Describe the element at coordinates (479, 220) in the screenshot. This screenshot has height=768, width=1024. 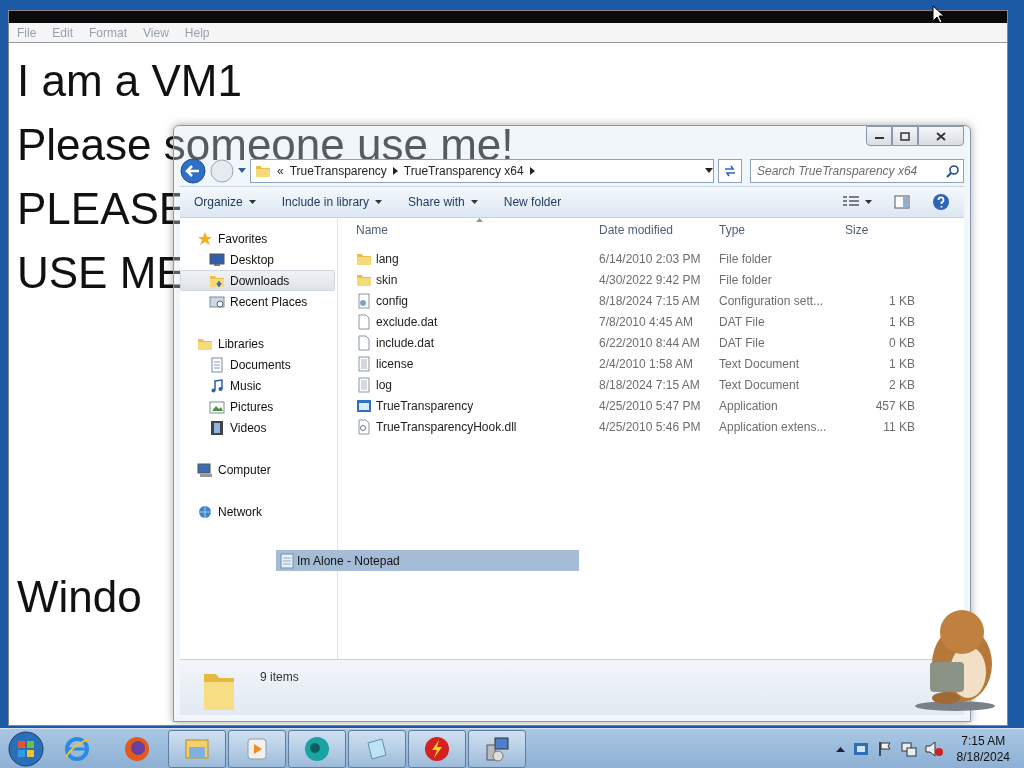
I see `sort-arrow-icon` at that location.